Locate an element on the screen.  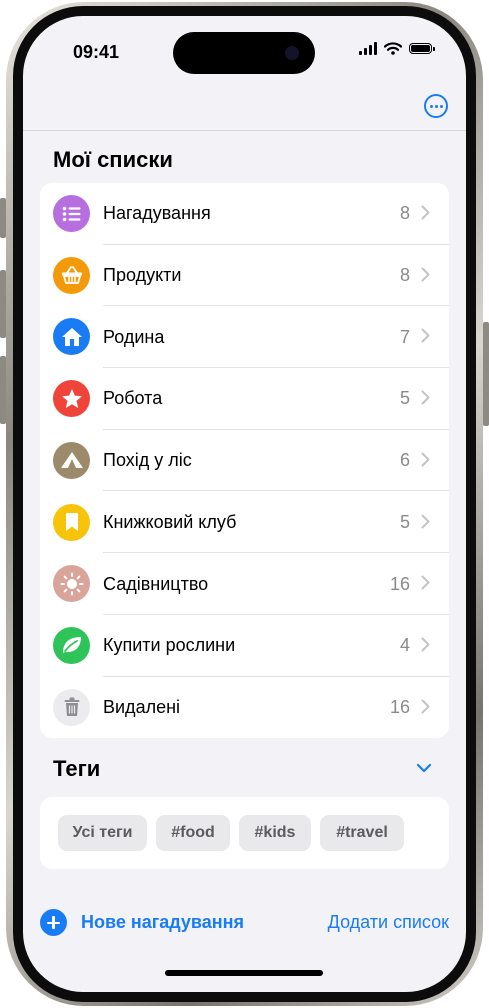
list-name: Родина is located at coordinates (134, 336).